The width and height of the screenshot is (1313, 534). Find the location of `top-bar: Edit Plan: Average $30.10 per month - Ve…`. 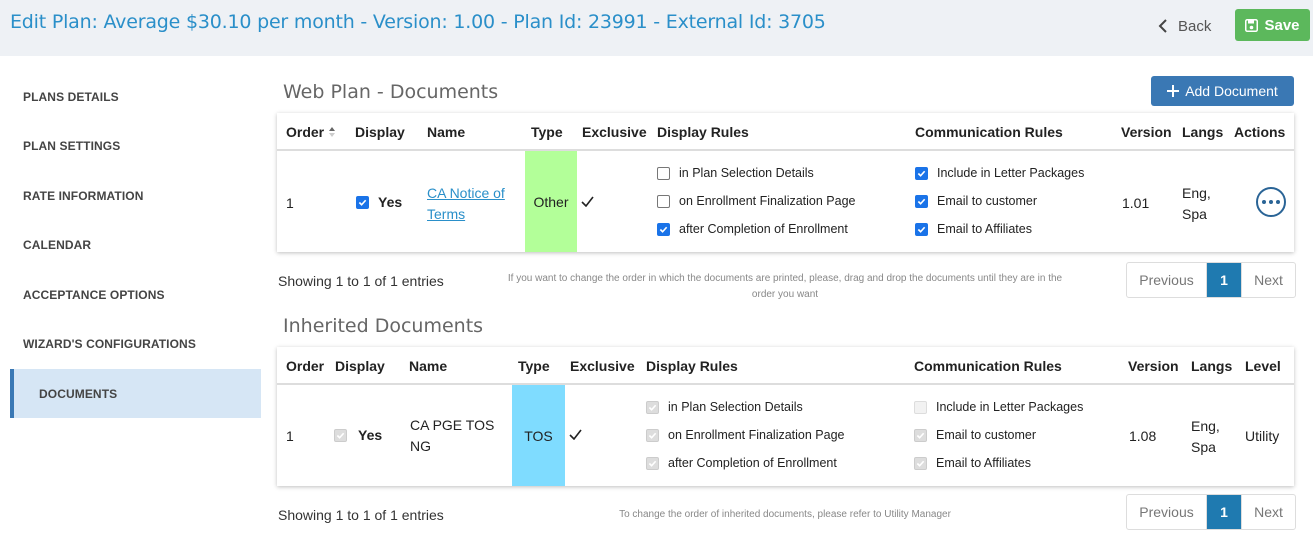

top-bar: Edit Plan: Average $30.10 per month - Ve… is located at coordinates (656, 28).